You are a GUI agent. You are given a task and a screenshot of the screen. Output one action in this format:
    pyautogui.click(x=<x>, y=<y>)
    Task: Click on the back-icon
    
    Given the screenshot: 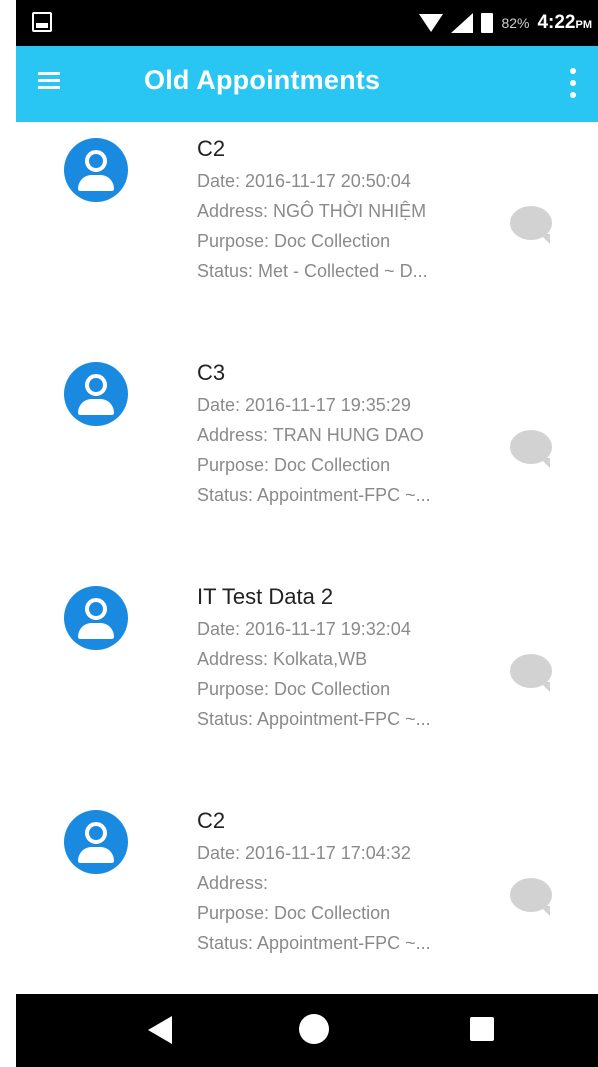 What is the action you would take?
    pyautogui.click(x=160, y=1030)
    